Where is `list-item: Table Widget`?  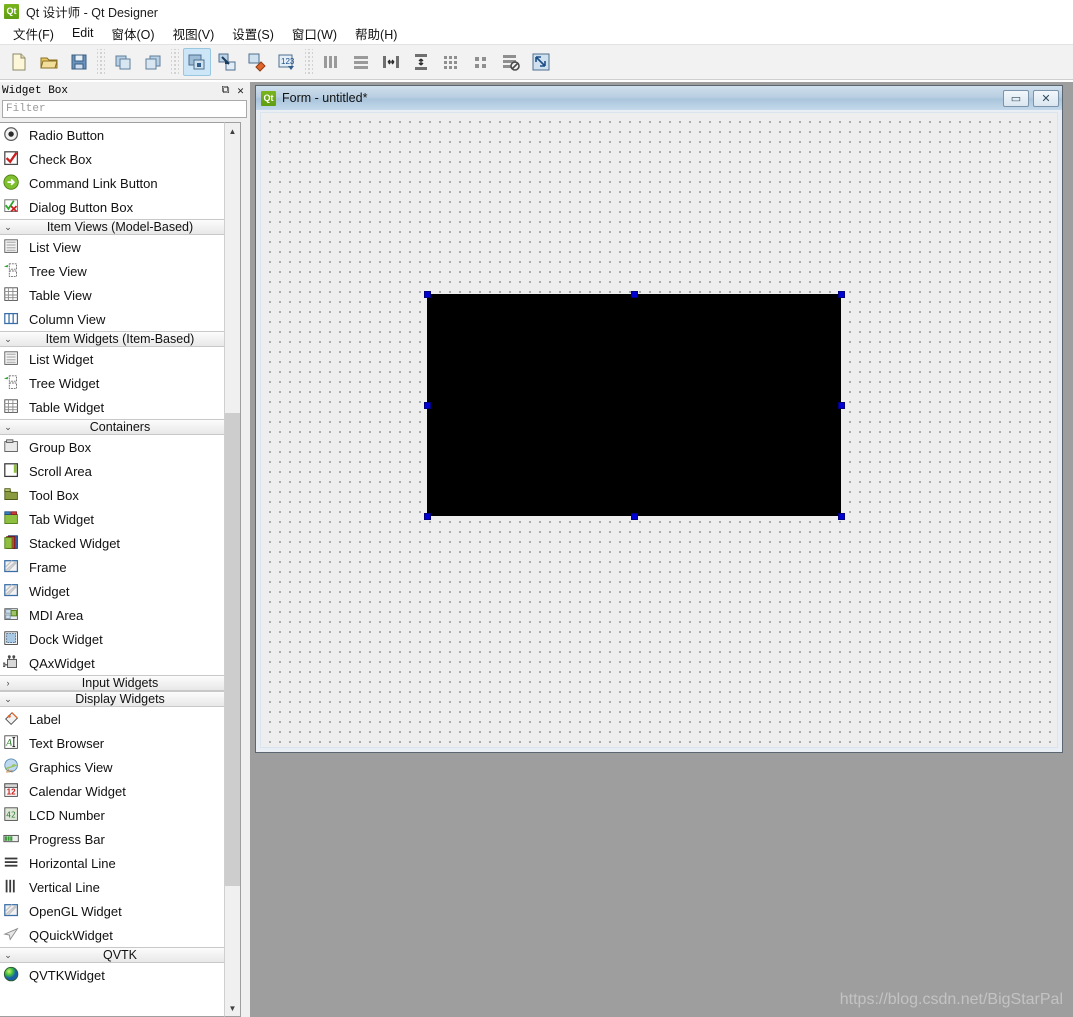
list-item: Table Widget is located at coordinates (120, 407).